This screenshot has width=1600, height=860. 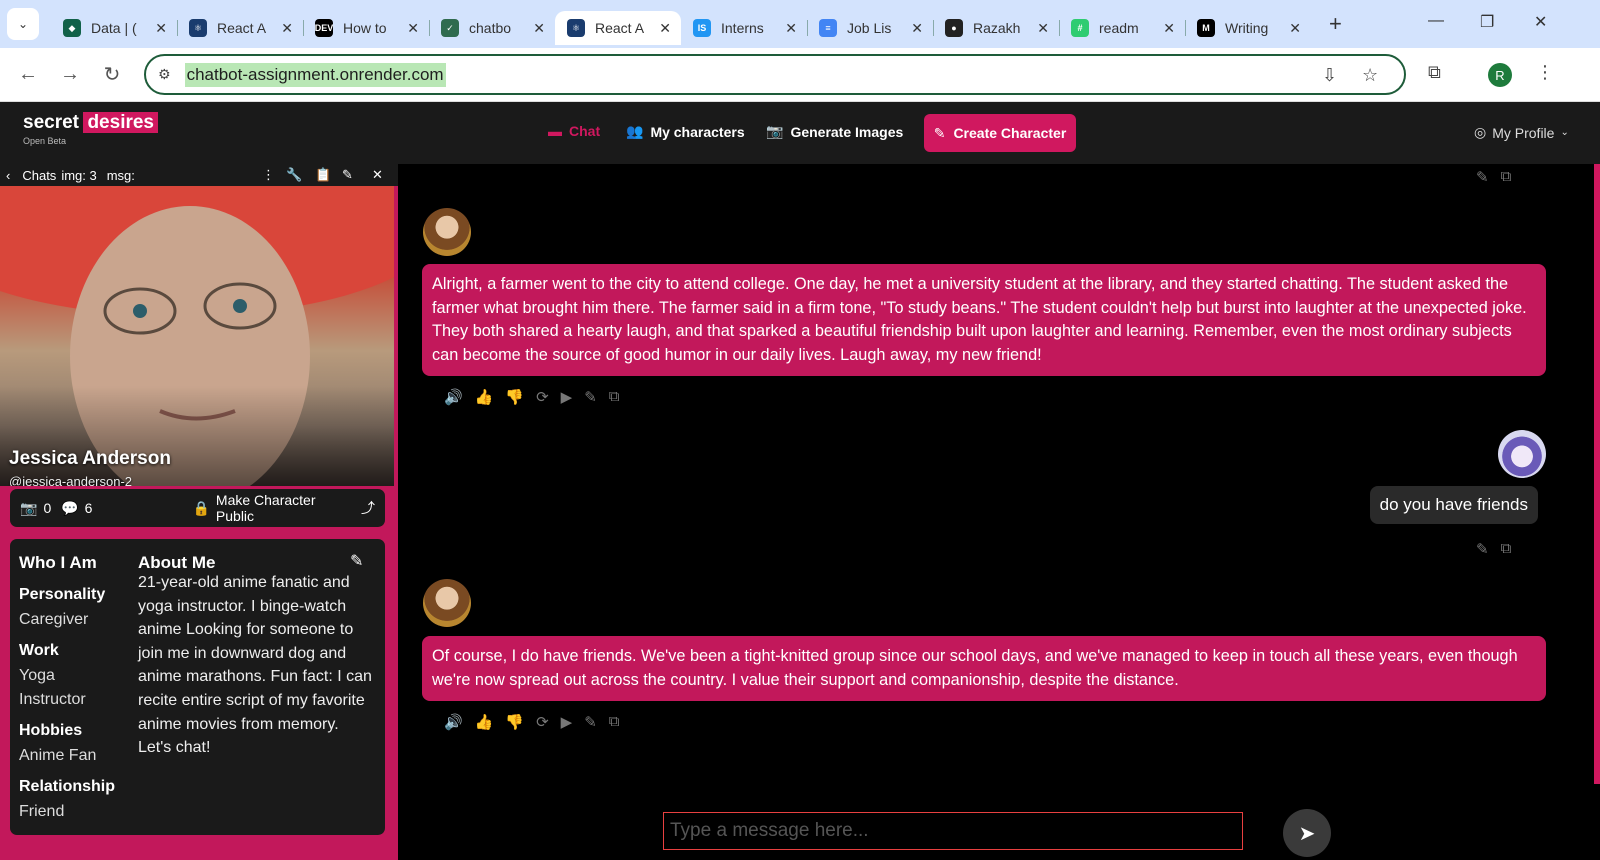 I want to click on share-icon: ⤴, so click(x=368, y=508).